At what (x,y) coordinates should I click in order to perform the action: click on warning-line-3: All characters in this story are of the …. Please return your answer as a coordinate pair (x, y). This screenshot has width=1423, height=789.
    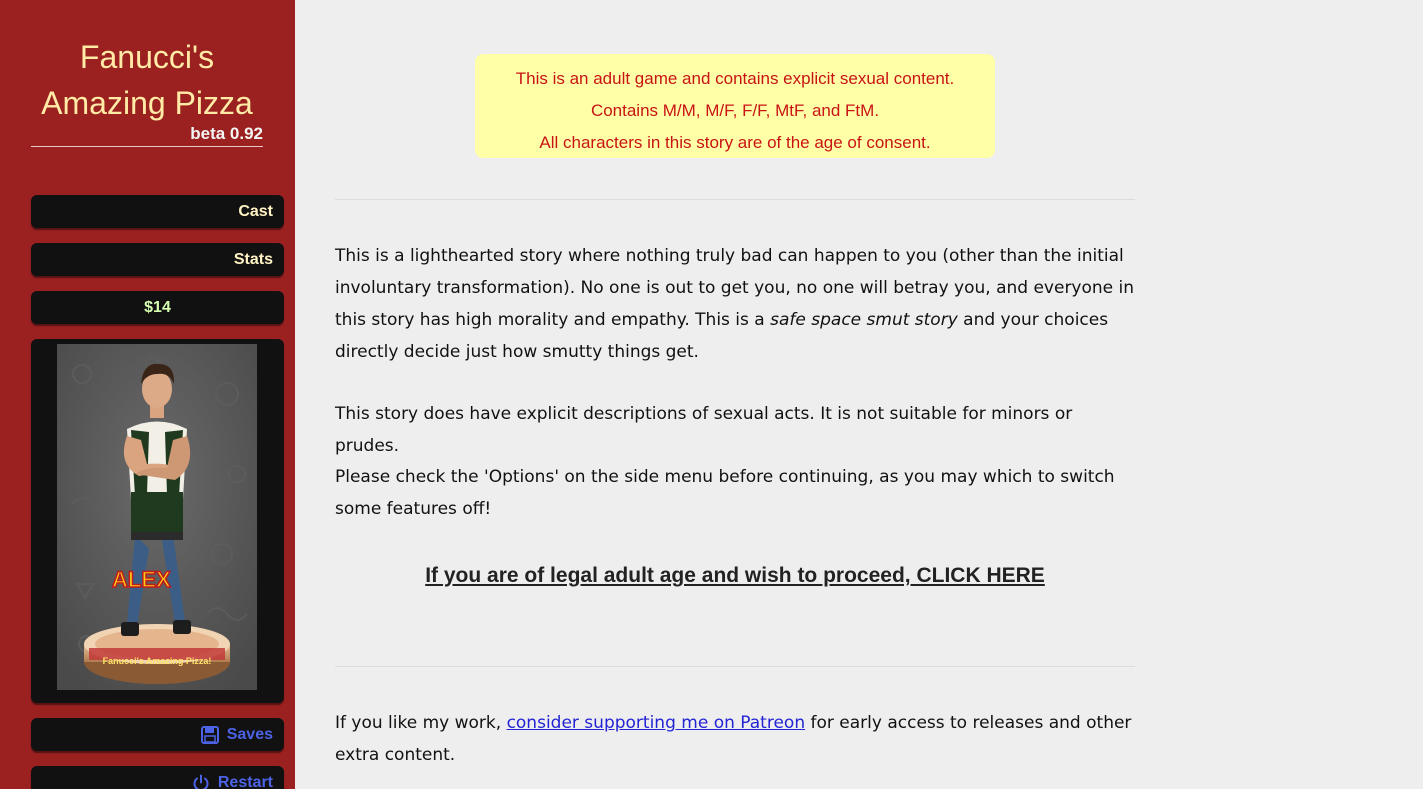
    Looking at the image, I should click on (735, 142).